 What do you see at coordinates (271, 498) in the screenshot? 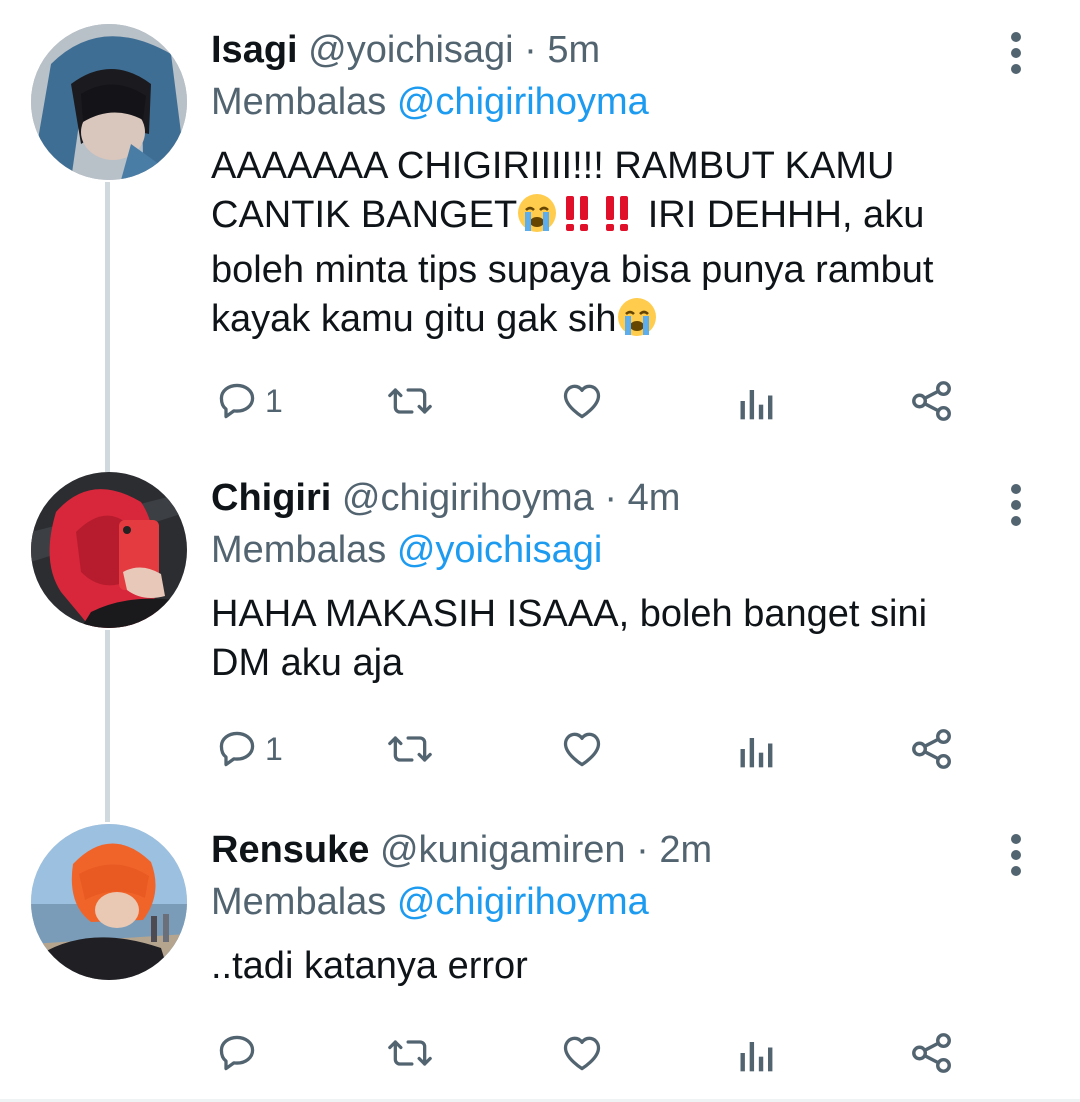
I see `display-name: Chigiri` at bounding box center [271, 498].